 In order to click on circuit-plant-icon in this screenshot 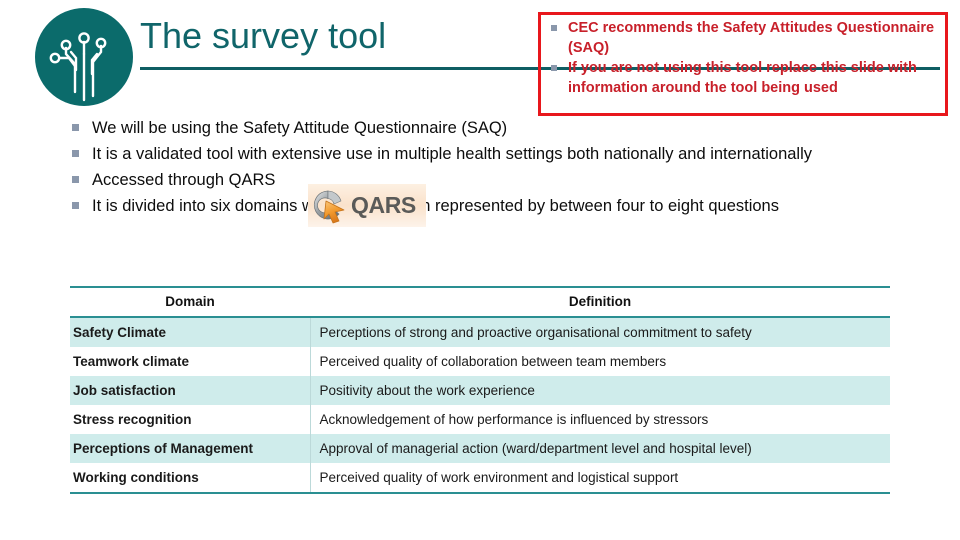, I will do `click(78, 67)`.